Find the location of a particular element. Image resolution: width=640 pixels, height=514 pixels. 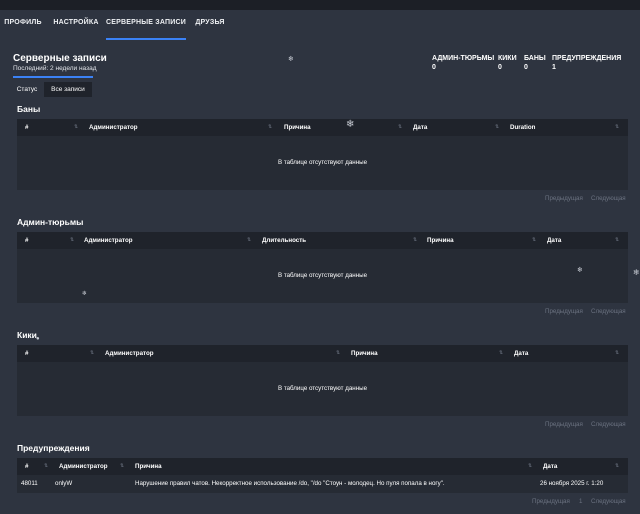

tab-profile: ПРОФИЛЬ is located at coordinates (23, 25).